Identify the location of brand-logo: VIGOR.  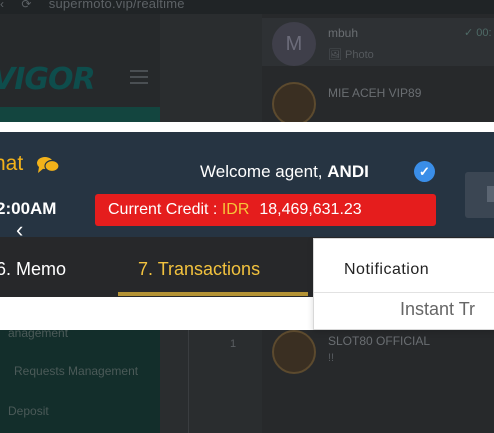
(48, 79).